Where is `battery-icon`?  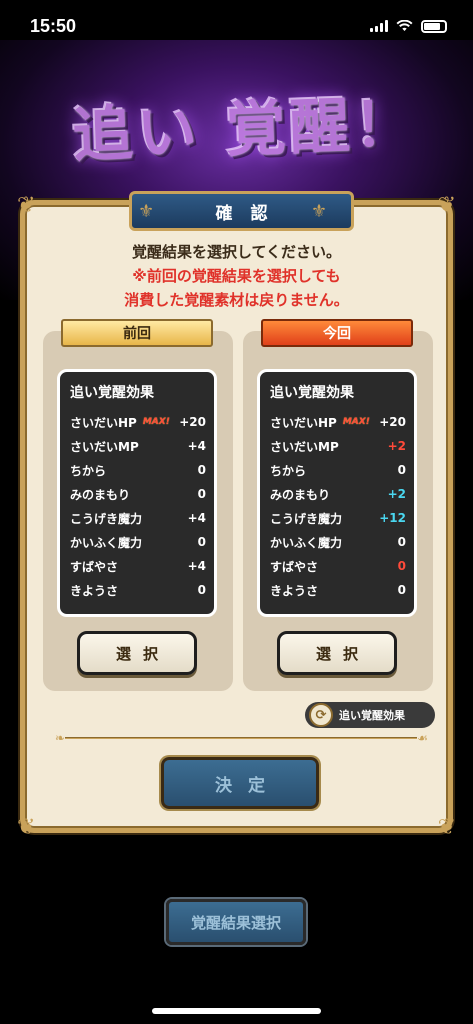 battery-icon is located at coordinates (434, 26).